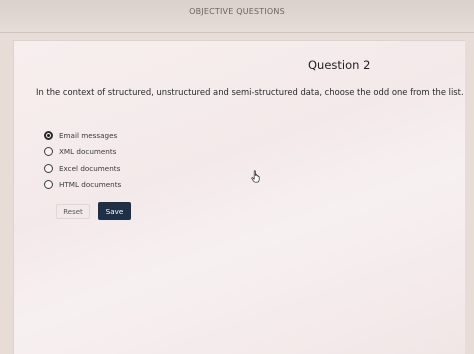  What do you see at coordinates (114, 211) in the screenshot?
I see `save-button: Save` at bounding box center [114, 211].